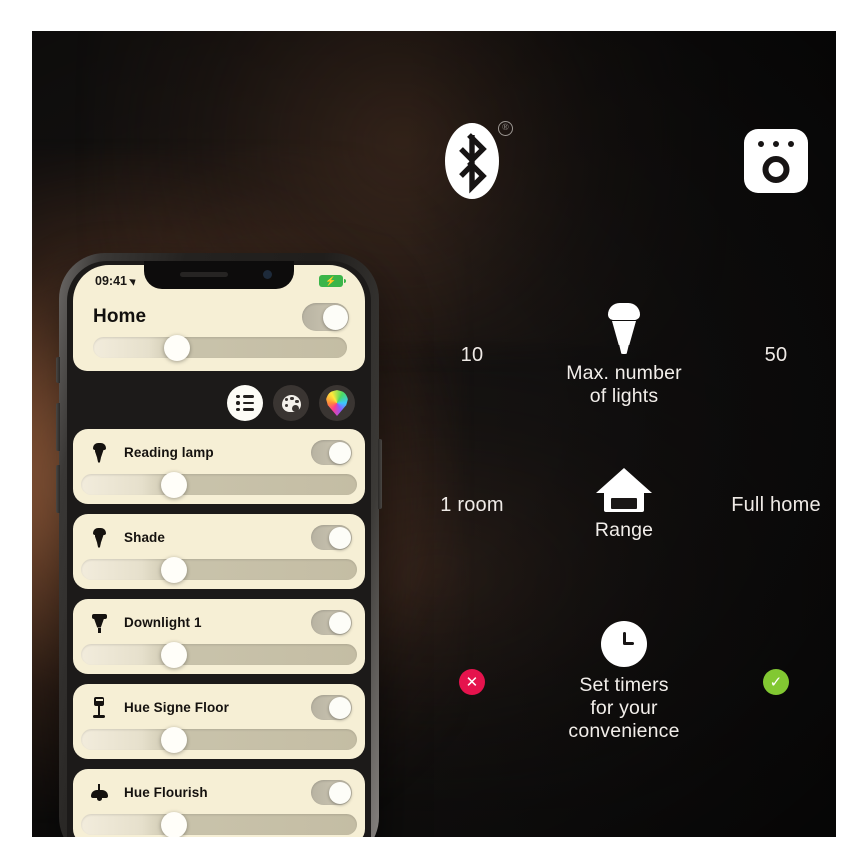 Image resolution: width=868 pixels, height=868 pixels. What do you see at coordinates (219, 621) in the screenshot?
I see `light-row-header: Downlight 1` at bounding box center [219, 621].